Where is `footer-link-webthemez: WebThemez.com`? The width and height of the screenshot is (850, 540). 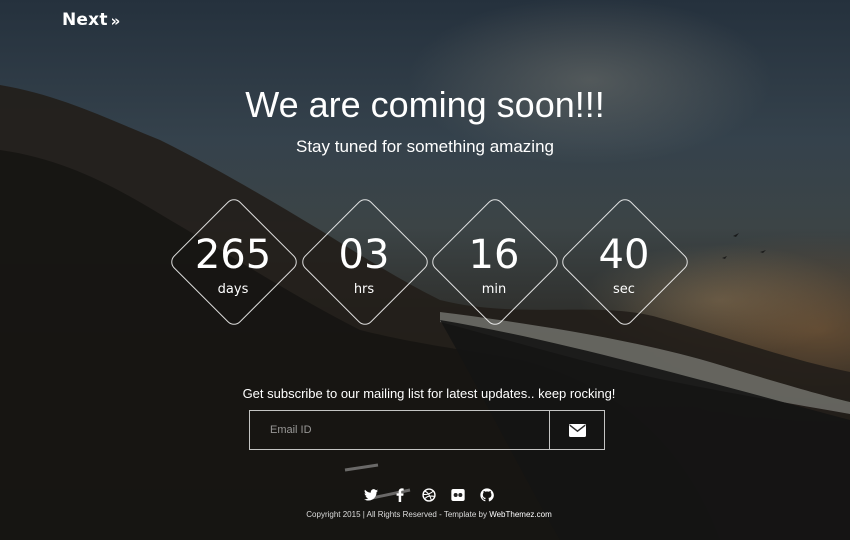
footer-link-webthemez: WebThemez.com is located at coordinates (520, 514).